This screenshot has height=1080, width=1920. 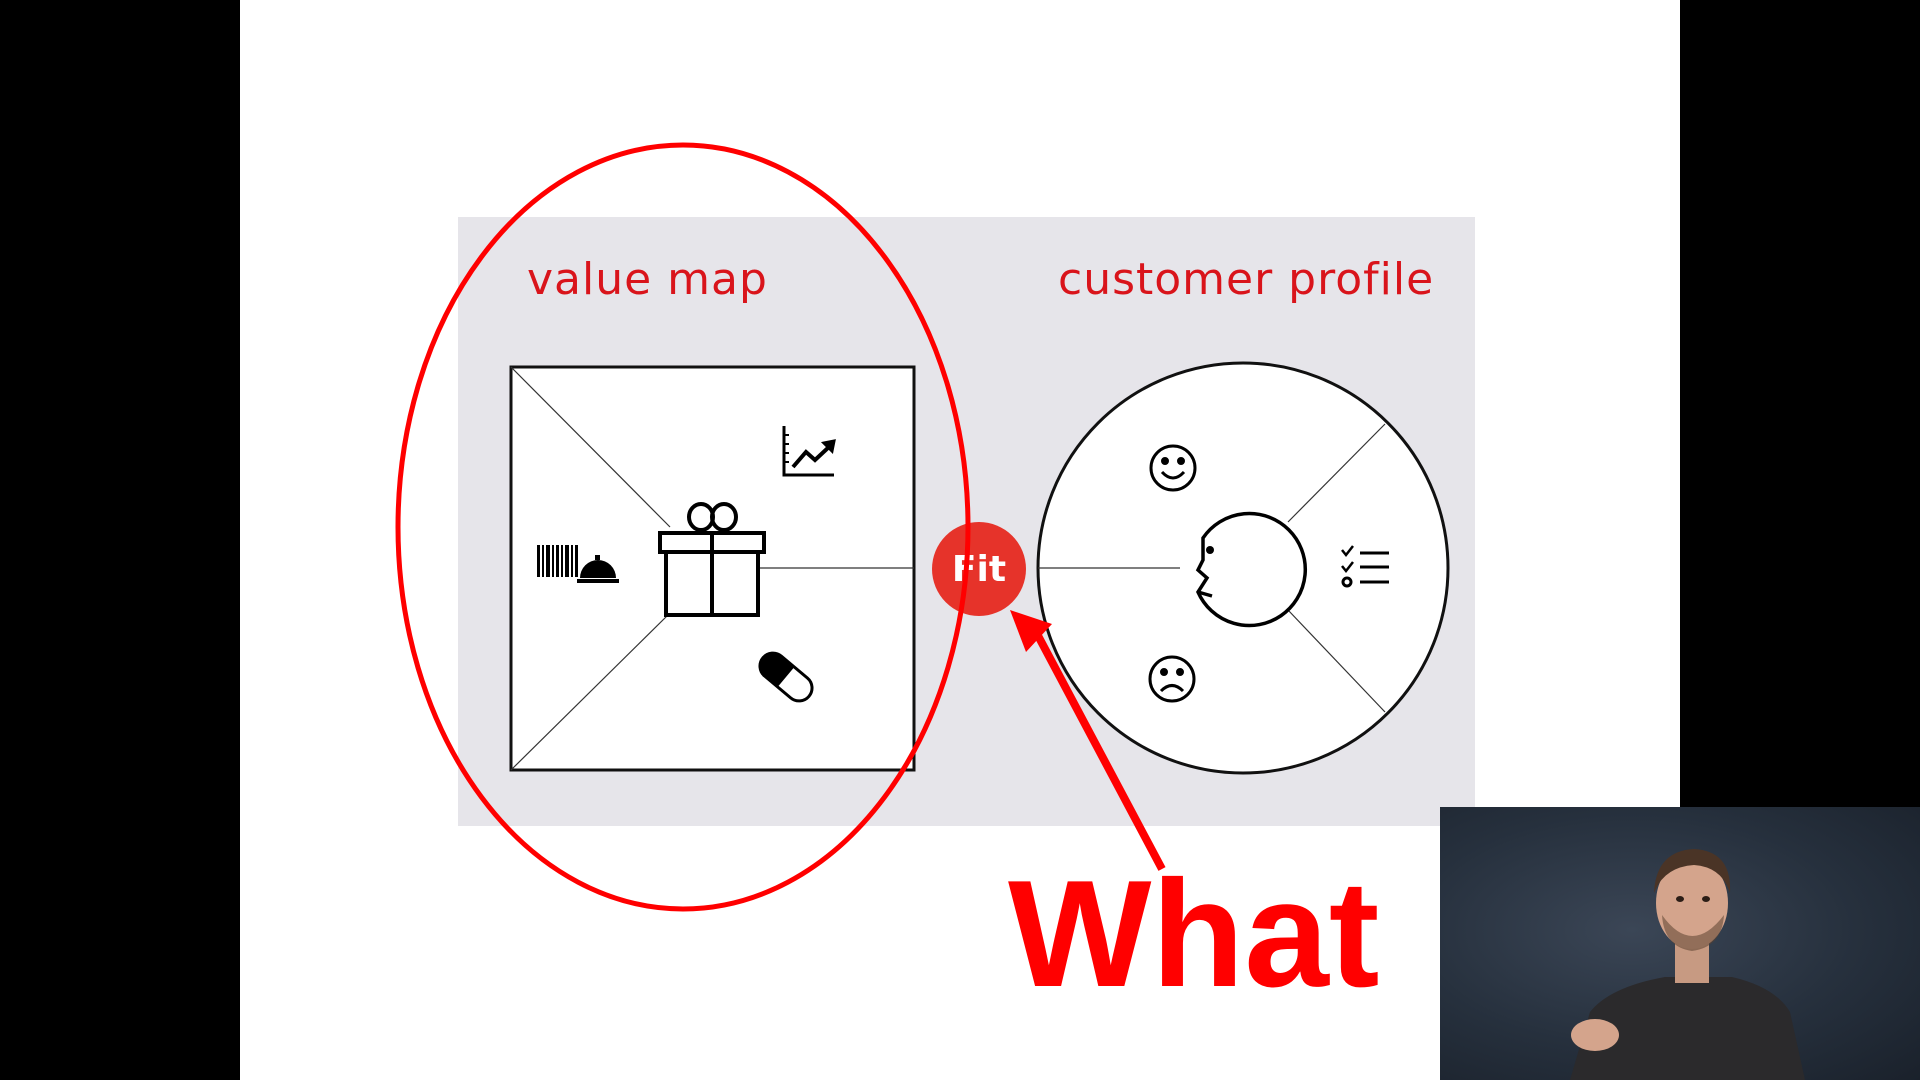 I want to click on annotation-text: What, so click(x=1194, y=934).